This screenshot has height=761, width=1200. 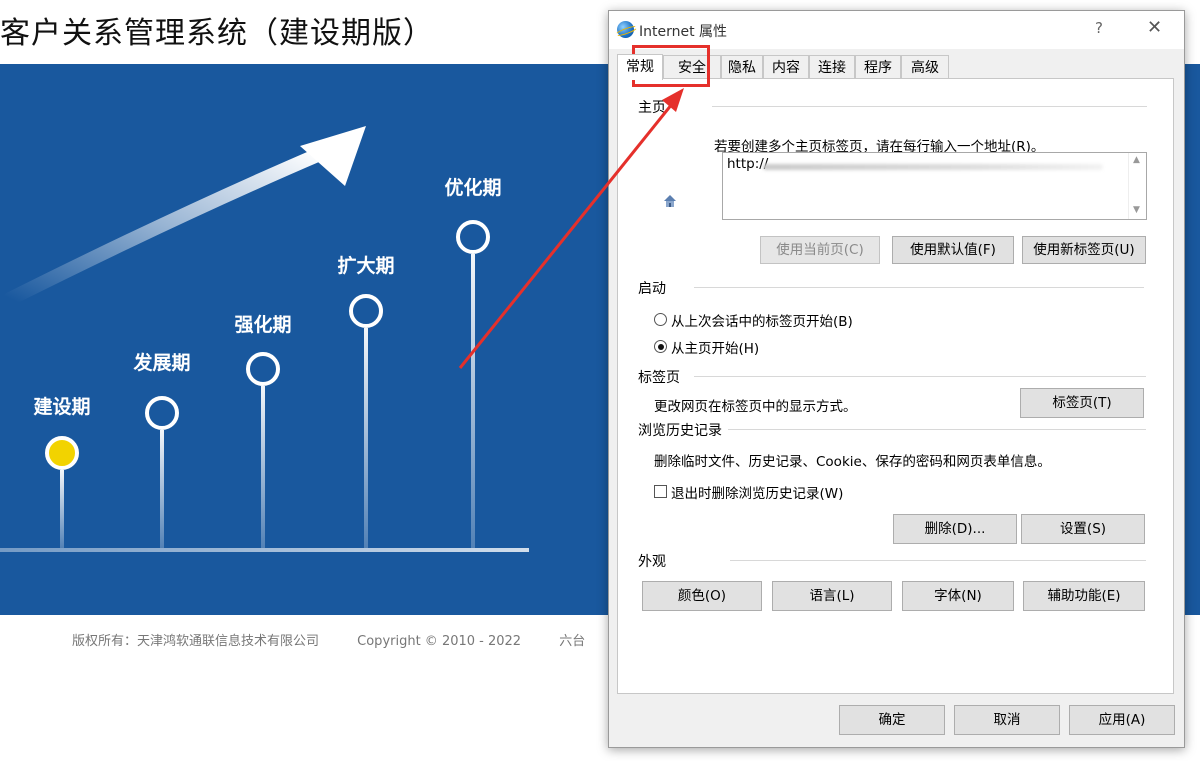 What do you see at coordinates (692, 67) in the screenshot?
I see `tab-security: 安全` at bounding box center [692, 67].